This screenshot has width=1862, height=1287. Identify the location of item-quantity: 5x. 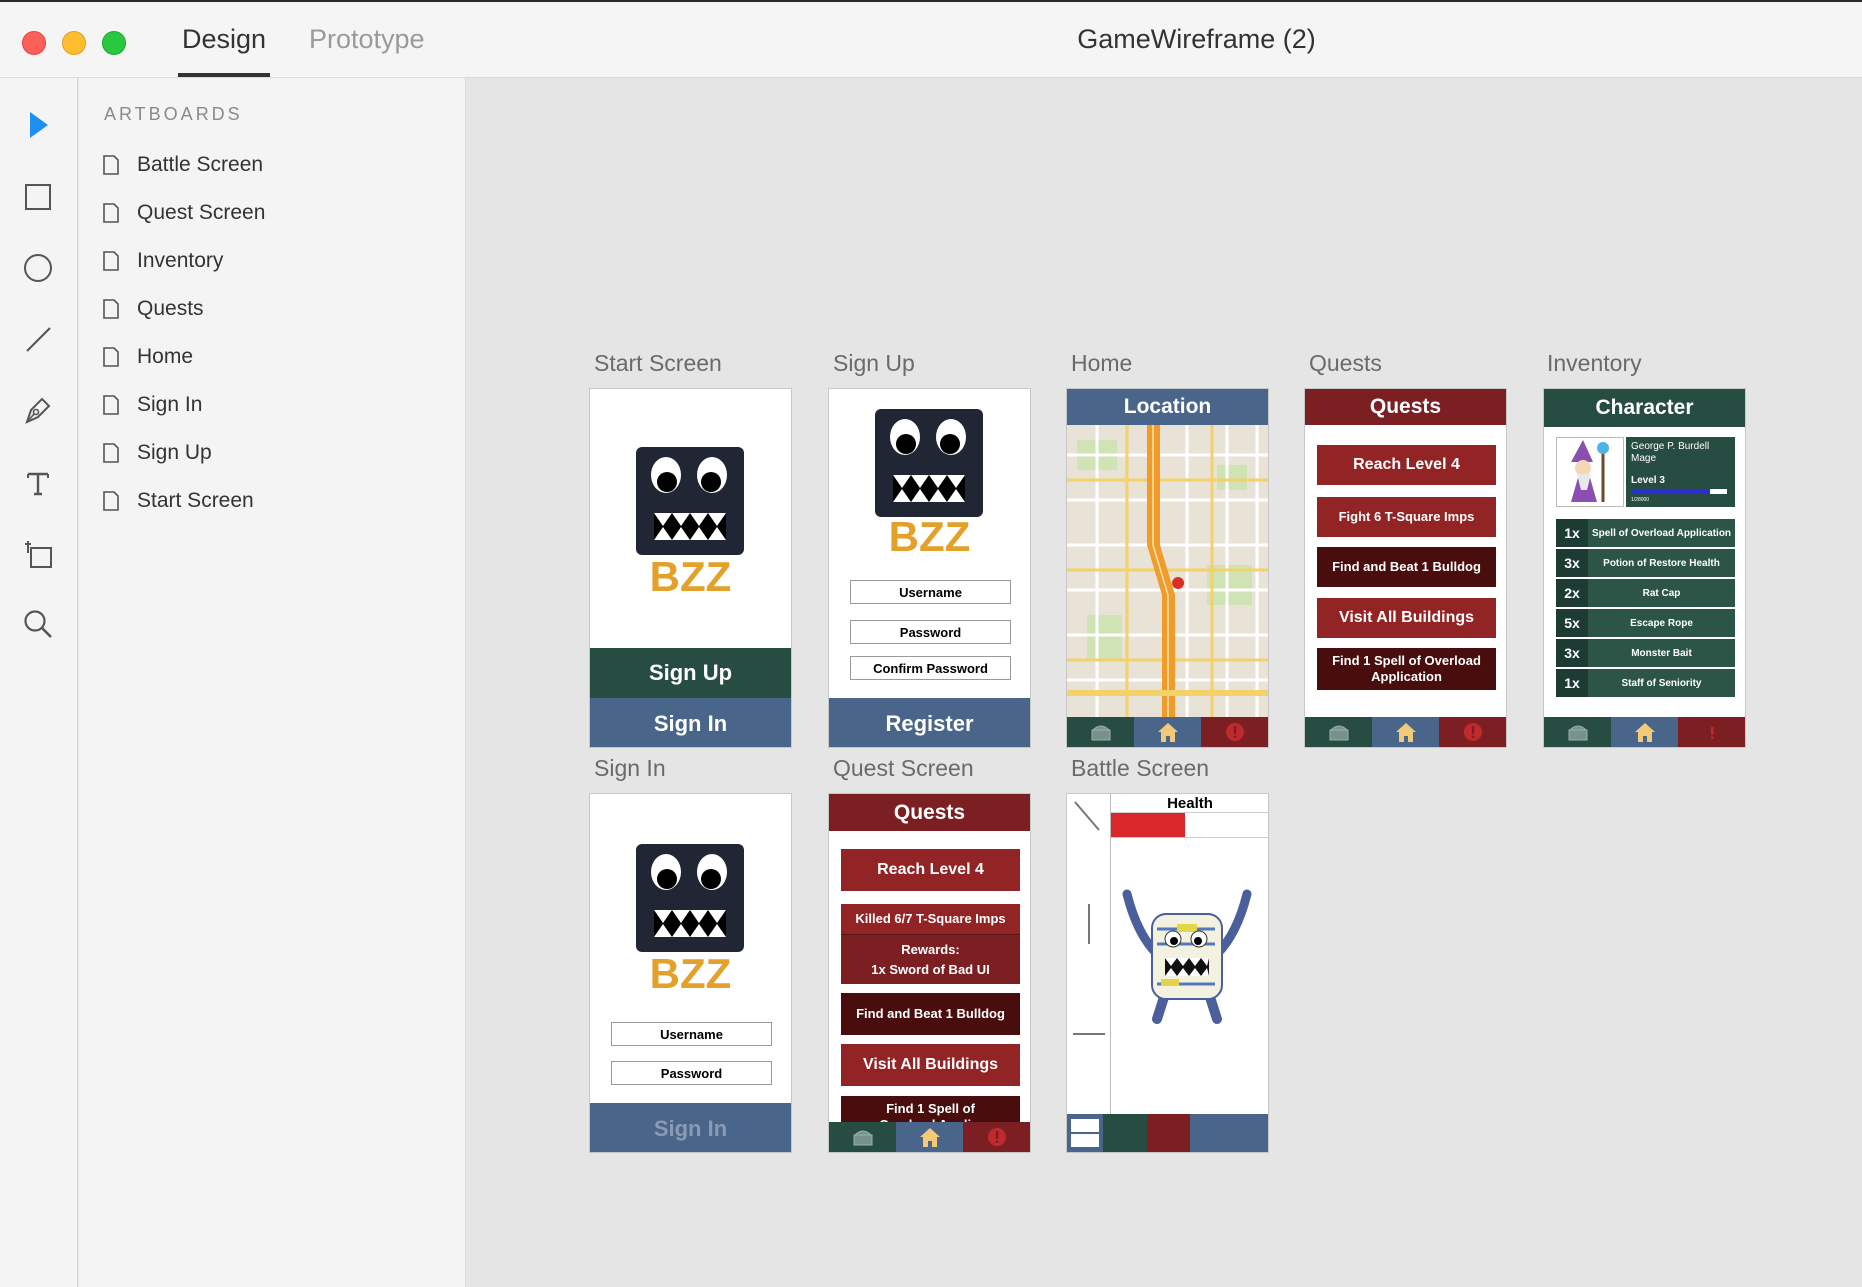
(1572, 623).